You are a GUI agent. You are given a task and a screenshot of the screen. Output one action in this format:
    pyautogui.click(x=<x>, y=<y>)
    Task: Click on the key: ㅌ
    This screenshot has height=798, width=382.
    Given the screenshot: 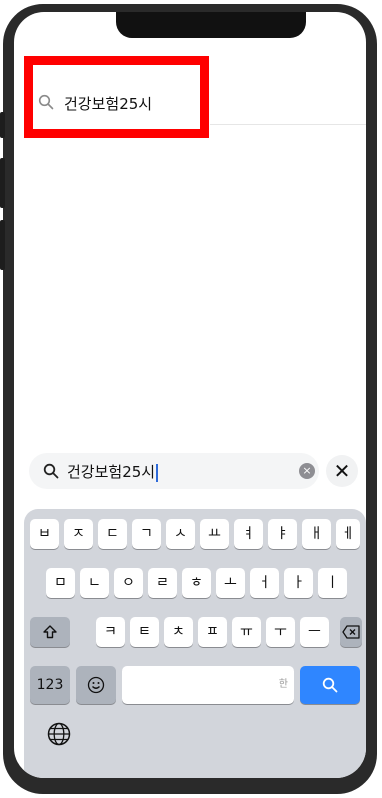 What is the action you would take?
    pyautogui.click(x=144, y=632)
    